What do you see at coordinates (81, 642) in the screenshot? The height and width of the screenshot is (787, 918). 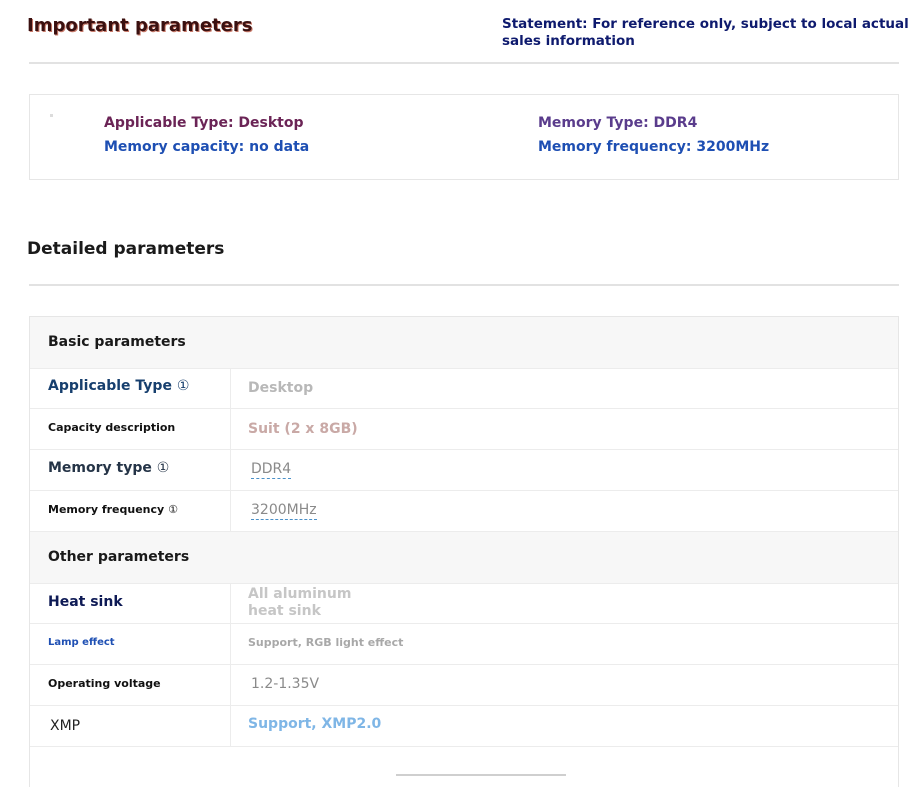 I see `row-label: Lamp effect` at bounding box center [81, 642].